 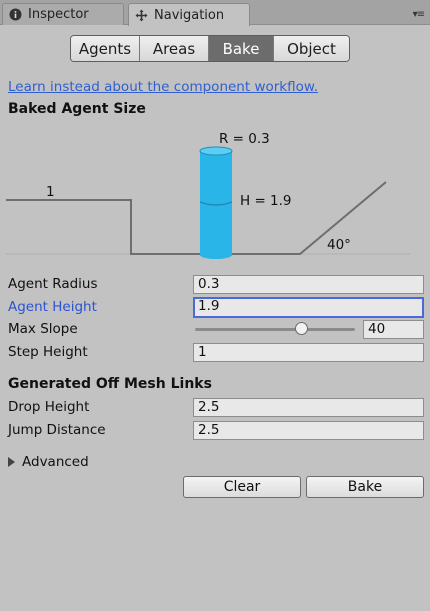 What do you see at coordinates (308, 352) in the screenshot?
I see `step-height-field: 1` at bounding box center [308, 352].